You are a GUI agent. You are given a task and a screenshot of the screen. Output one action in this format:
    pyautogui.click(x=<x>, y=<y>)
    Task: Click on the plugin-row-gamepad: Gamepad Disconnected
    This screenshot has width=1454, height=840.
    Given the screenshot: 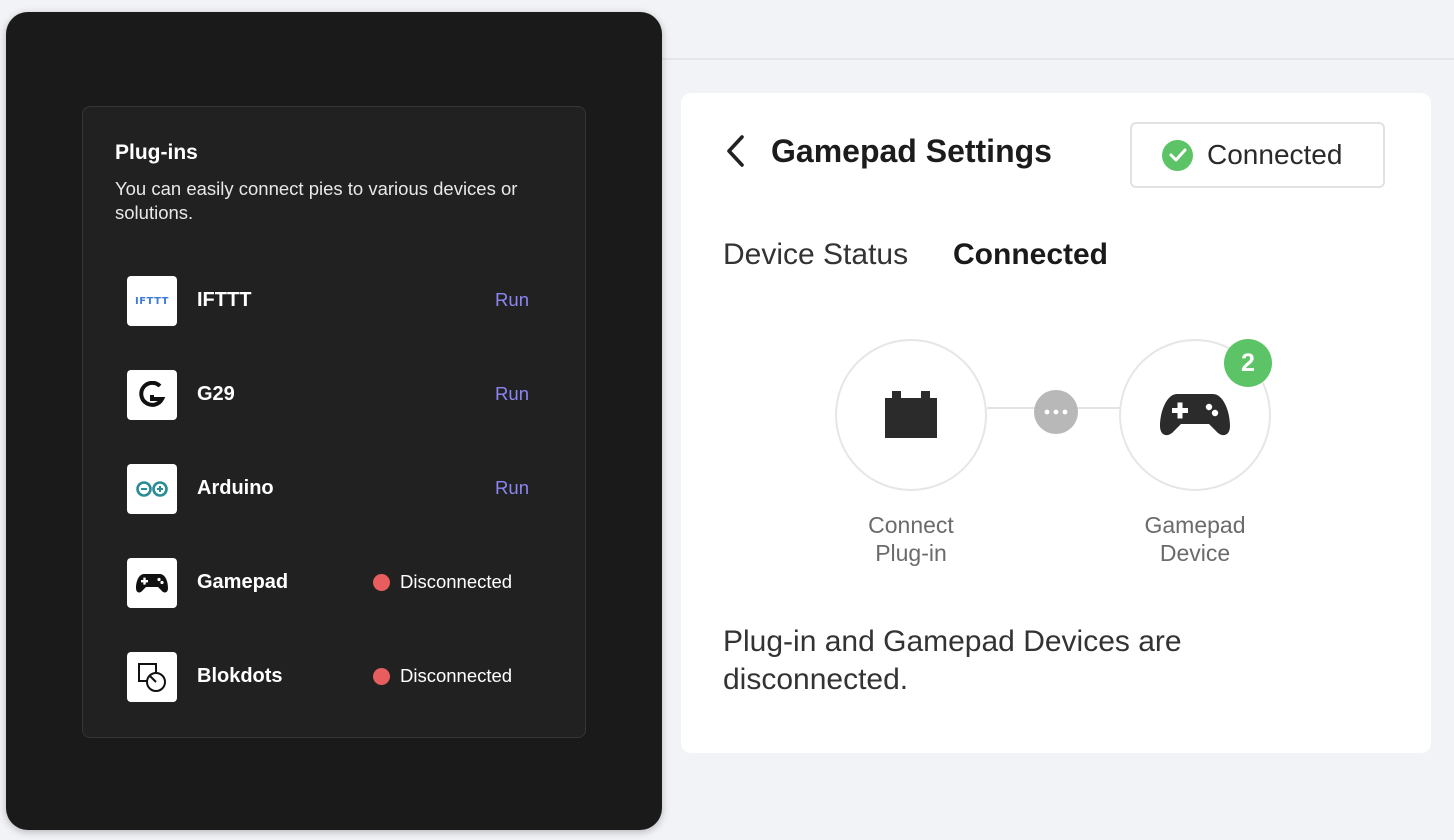 What is the action you would take?
    pyautogui.click(x=337, y=583)
    